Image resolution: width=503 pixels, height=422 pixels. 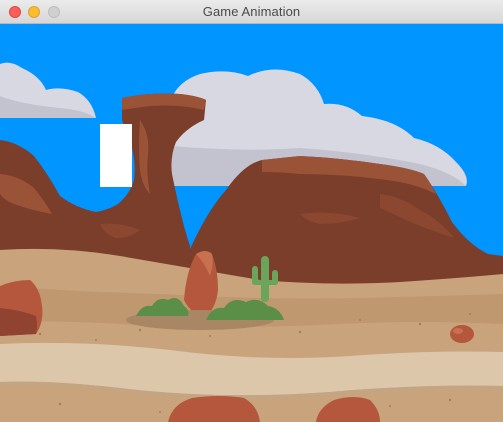 I want to click on title-bar: Game Animation, so click(x=251, y=12).